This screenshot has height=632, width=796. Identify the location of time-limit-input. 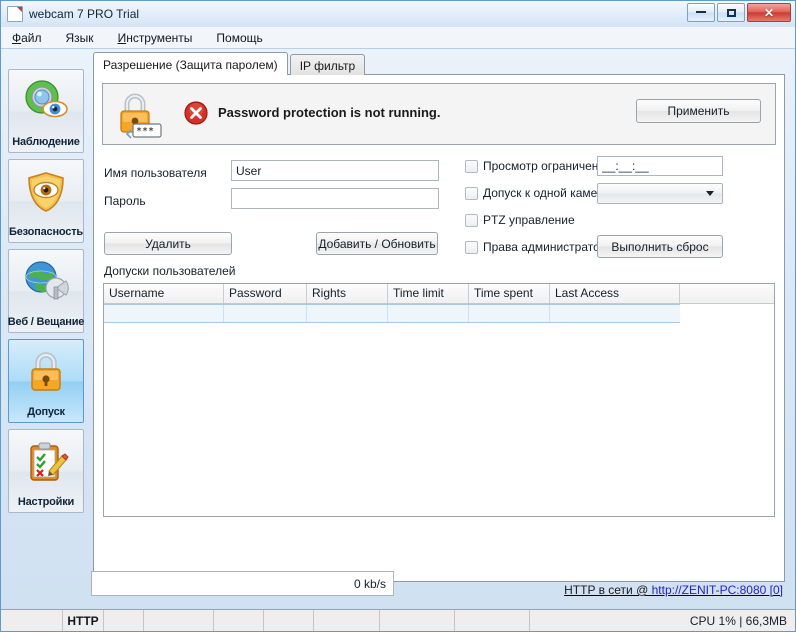
(660, 166).